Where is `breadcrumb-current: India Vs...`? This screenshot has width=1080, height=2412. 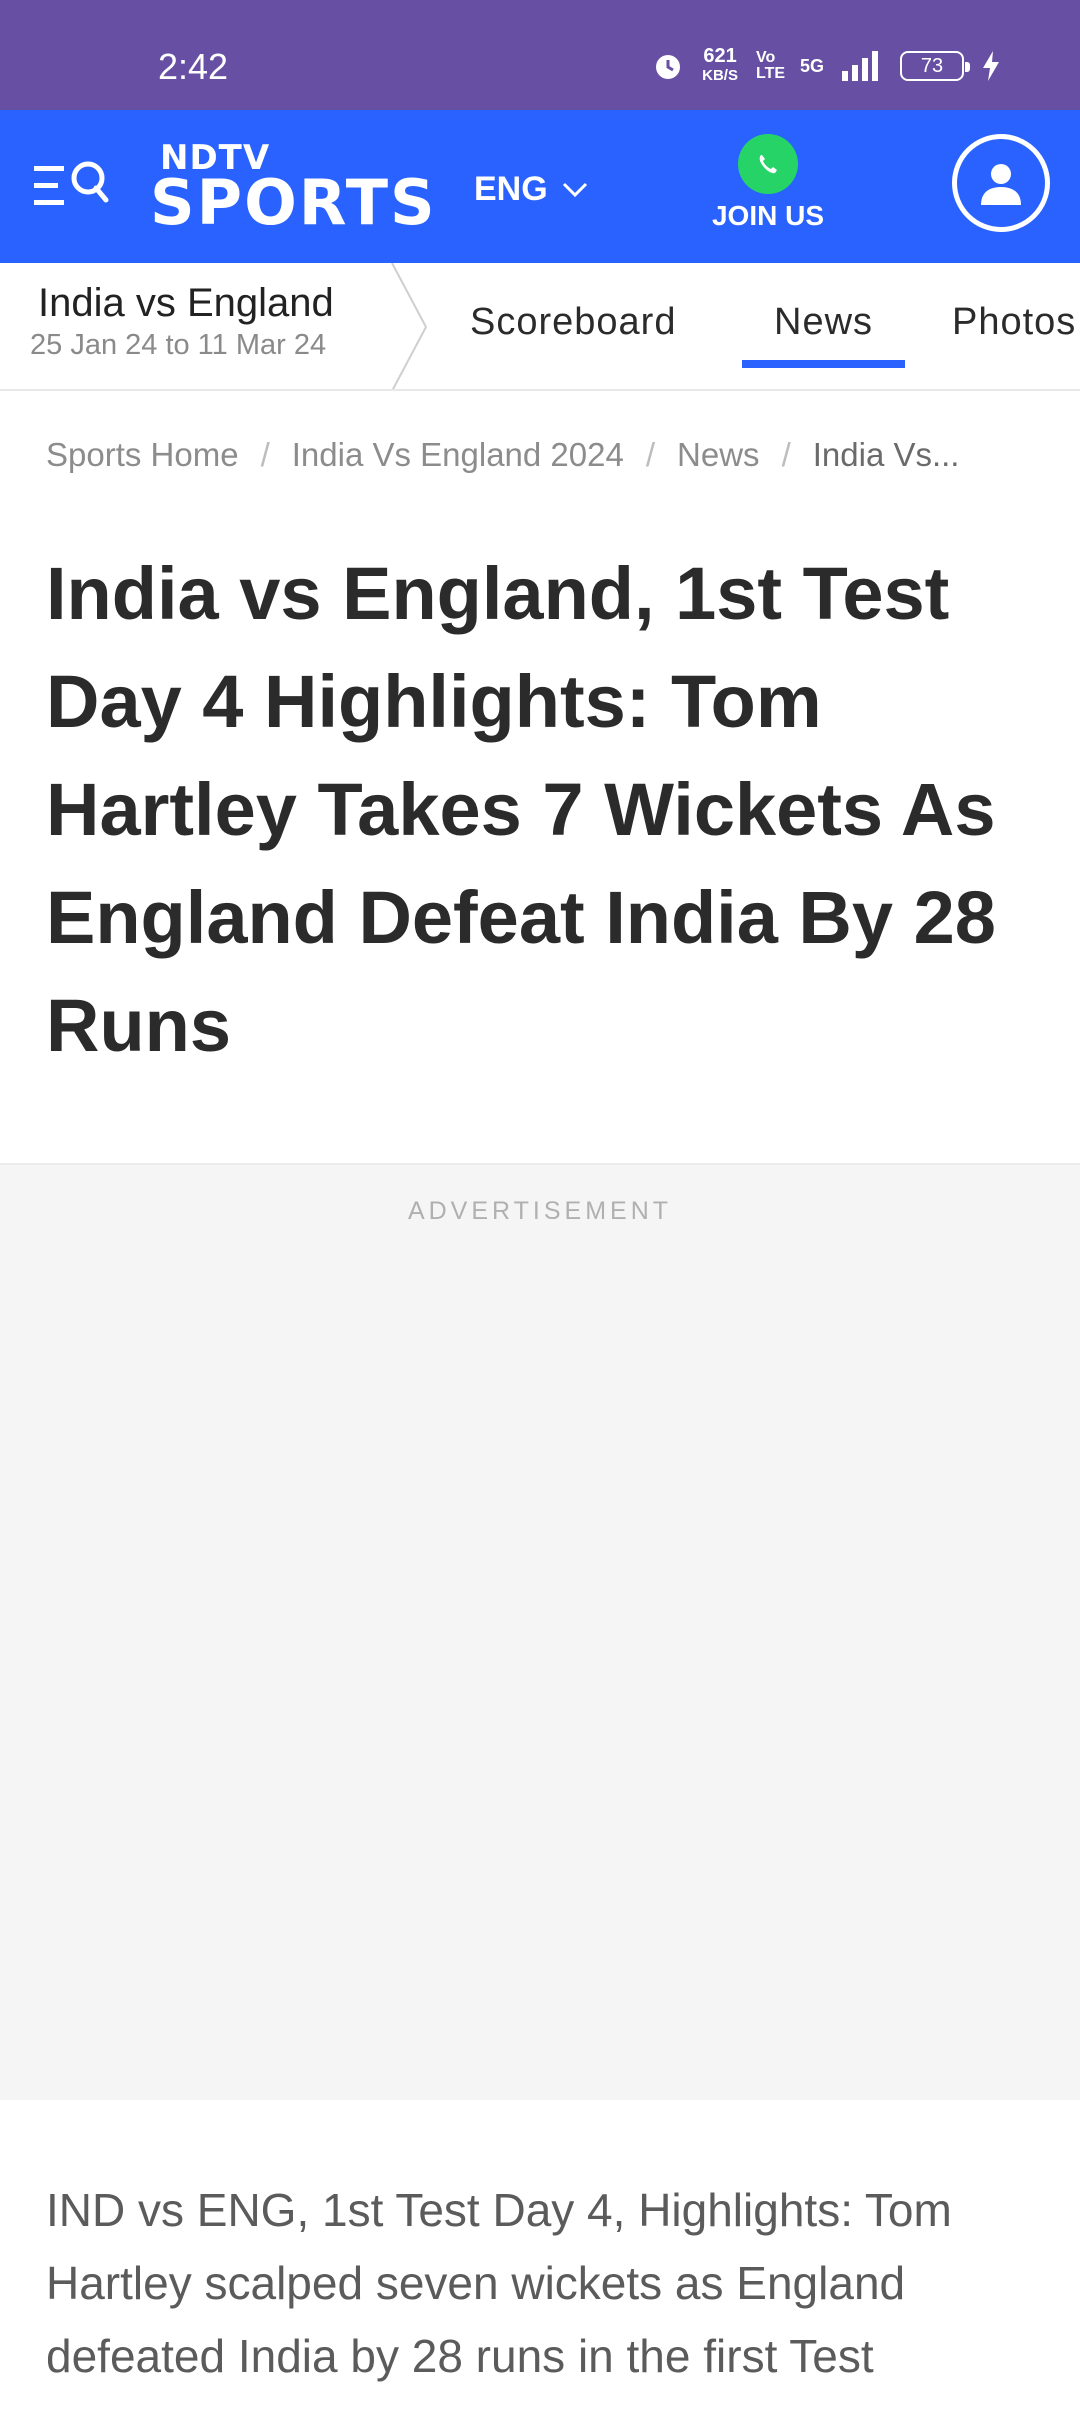 breadcrumb-current: India Vs... is located at coordinates (886, 454).